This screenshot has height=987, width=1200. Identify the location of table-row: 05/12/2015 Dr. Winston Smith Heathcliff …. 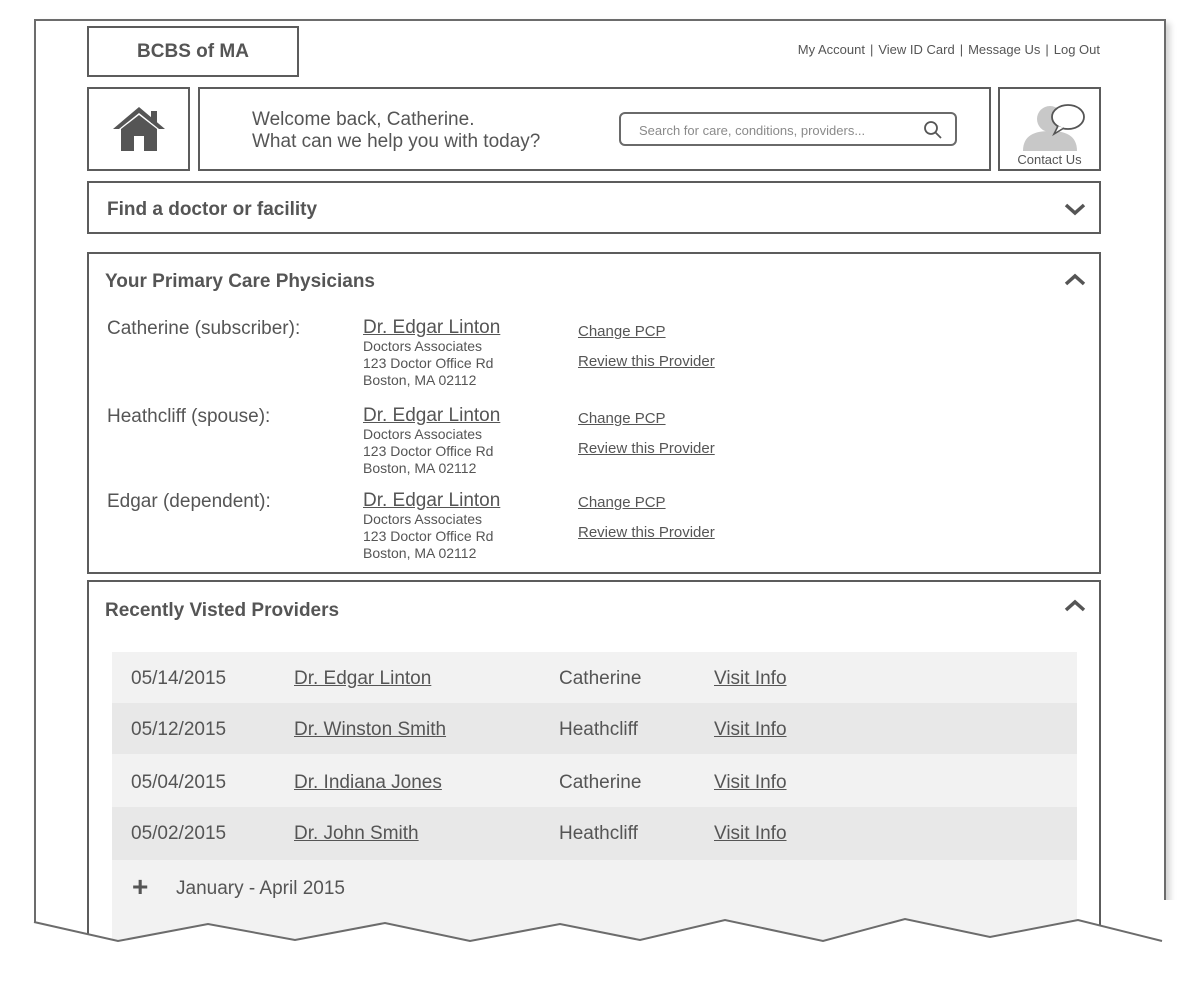
(594, 728).